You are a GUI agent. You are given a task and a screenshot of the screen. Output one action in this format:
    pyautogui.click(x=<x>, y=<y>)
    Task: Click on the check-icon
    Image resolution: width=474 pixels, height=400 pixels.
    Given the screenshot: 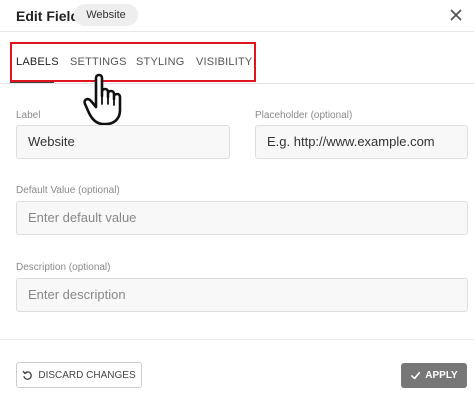 What is the action you would take?
    pyautogui.click(x=416, y=375)
    